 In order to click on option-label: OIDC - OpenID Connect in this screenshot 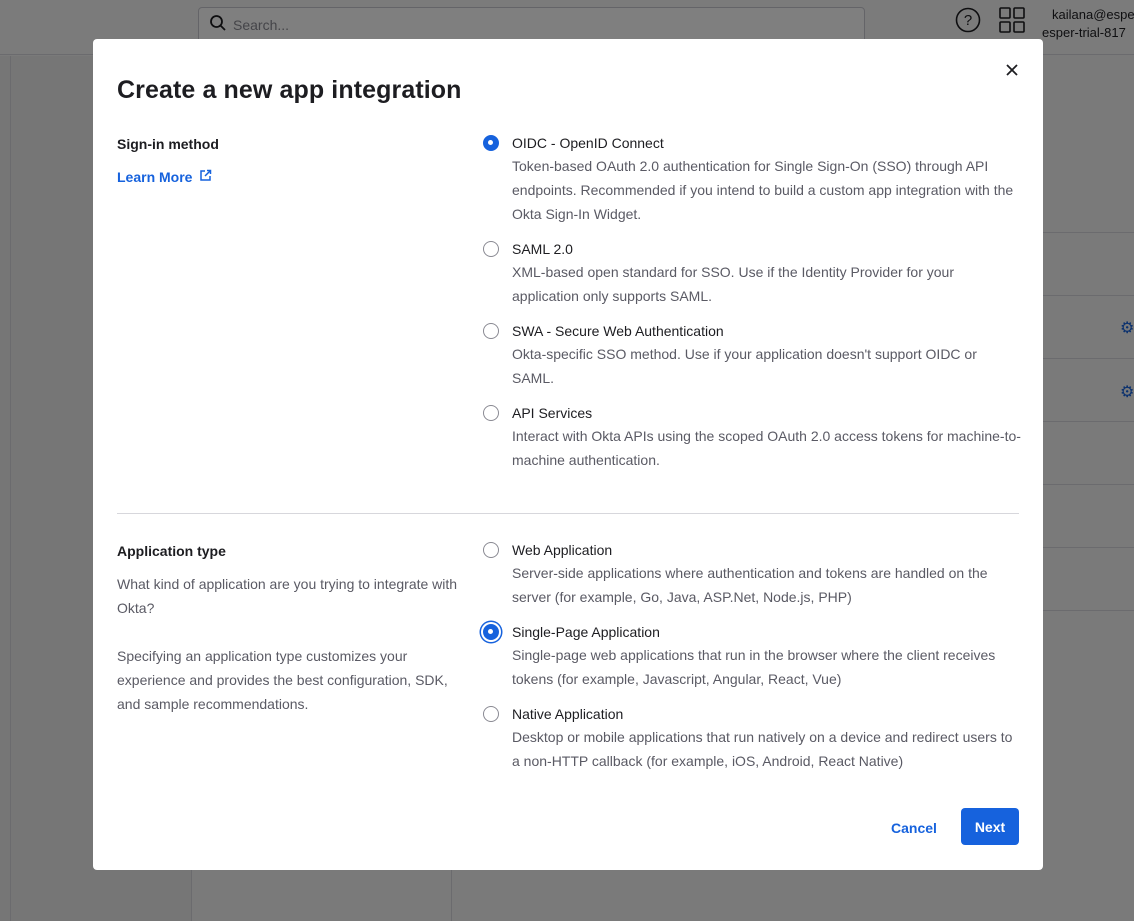, I will do `click(588, 143)`.